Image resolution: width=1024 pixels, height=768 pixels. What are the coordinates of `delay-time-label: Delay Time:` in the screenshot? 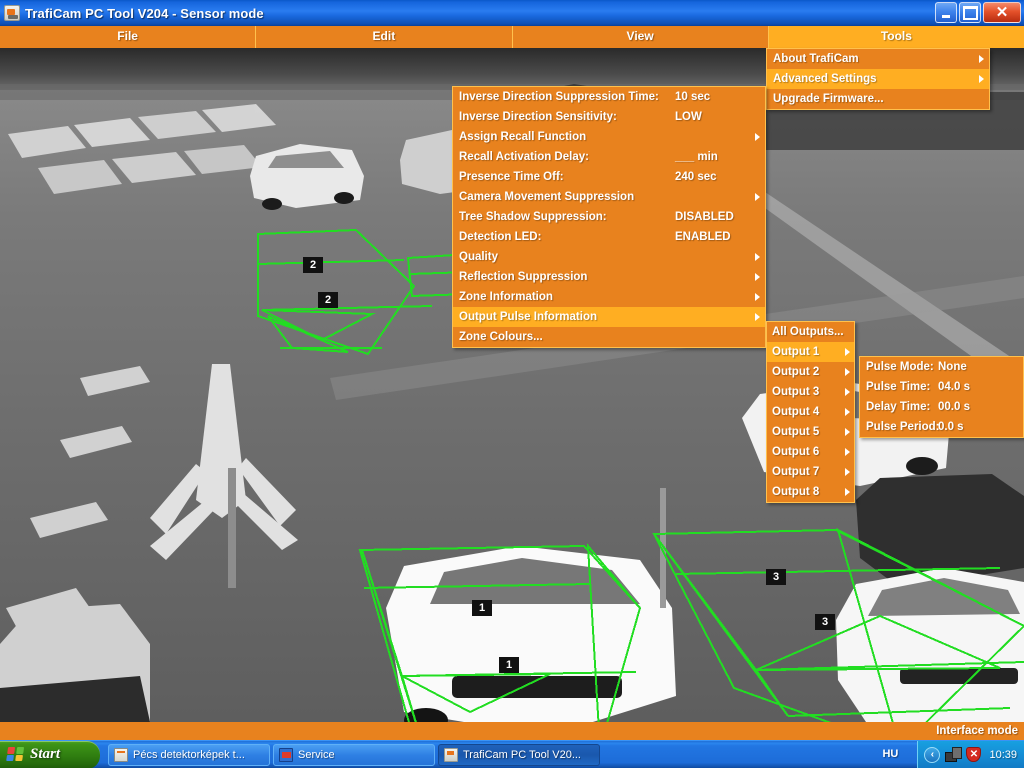 It's located at (898, 407).